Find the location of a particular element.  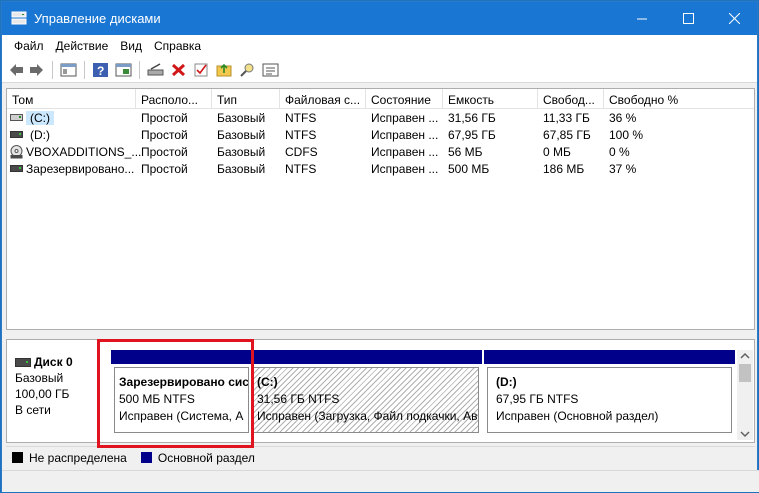

maximize-icon is located at coordinates (688, 18).